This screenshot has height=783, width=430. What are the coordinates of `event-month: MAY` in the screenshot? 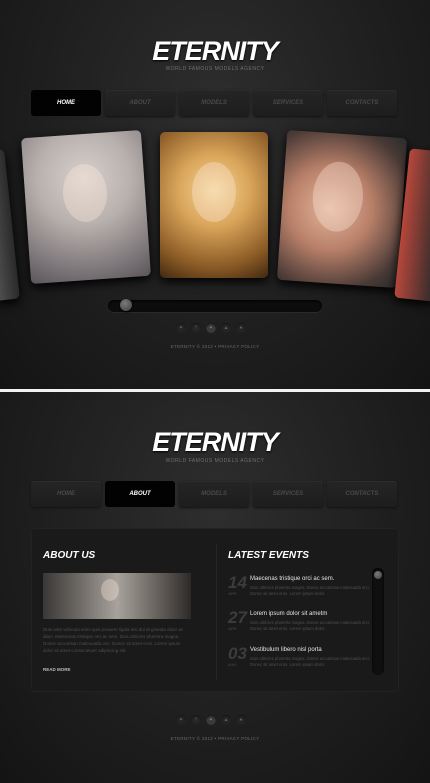 It's located at (232, 664).